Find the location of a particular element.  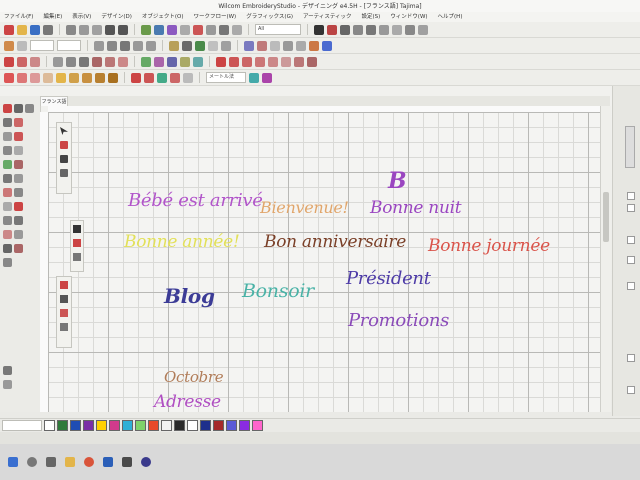

copy-icon is located at coordinates (84, 29).